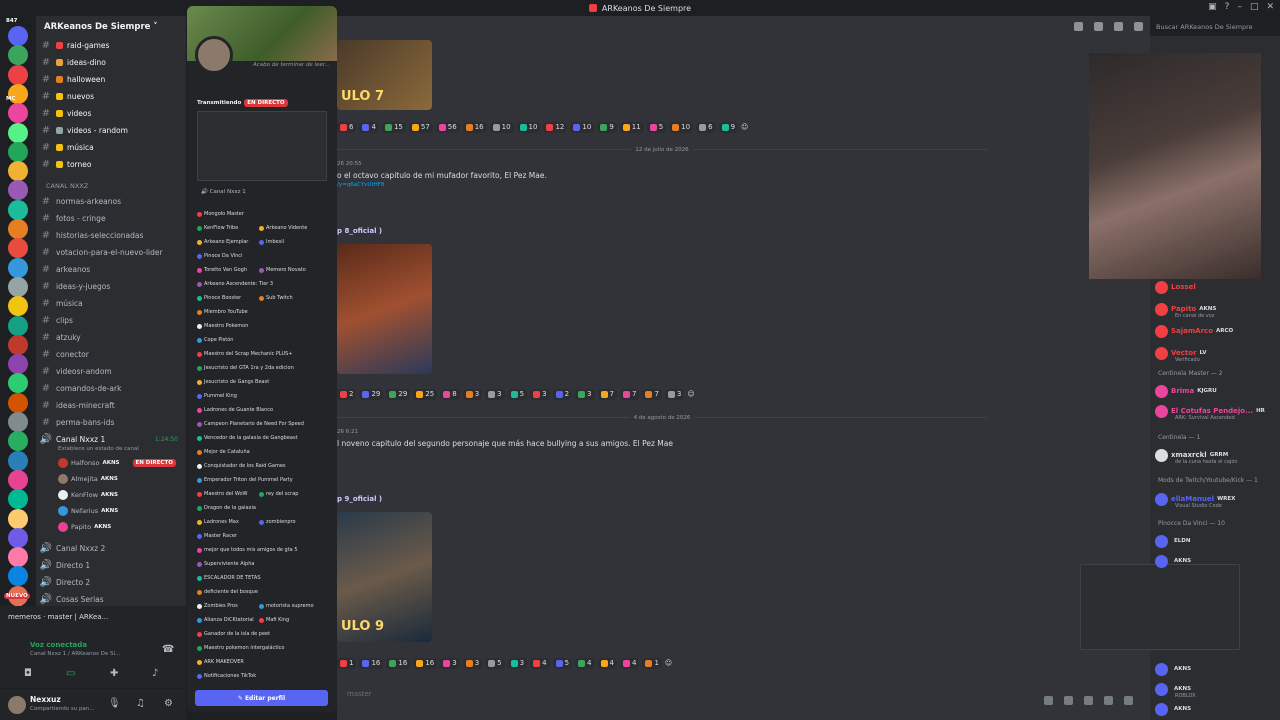 This screenshot has height=720, width=1280. What do you see at coordinates (114, 703) in the screenshot?
I see `mic-icon: 🎙` at bounding box center [114, 703].